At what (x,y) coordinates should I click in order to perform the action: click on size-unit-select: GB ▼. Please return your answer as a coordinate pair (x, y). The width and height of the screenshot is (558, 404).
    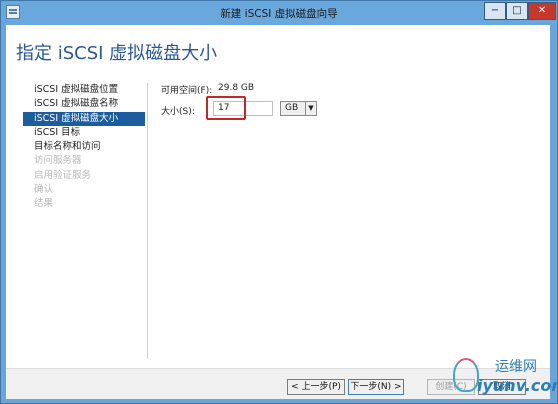
    Looking at the image, I should click on (298, 108).